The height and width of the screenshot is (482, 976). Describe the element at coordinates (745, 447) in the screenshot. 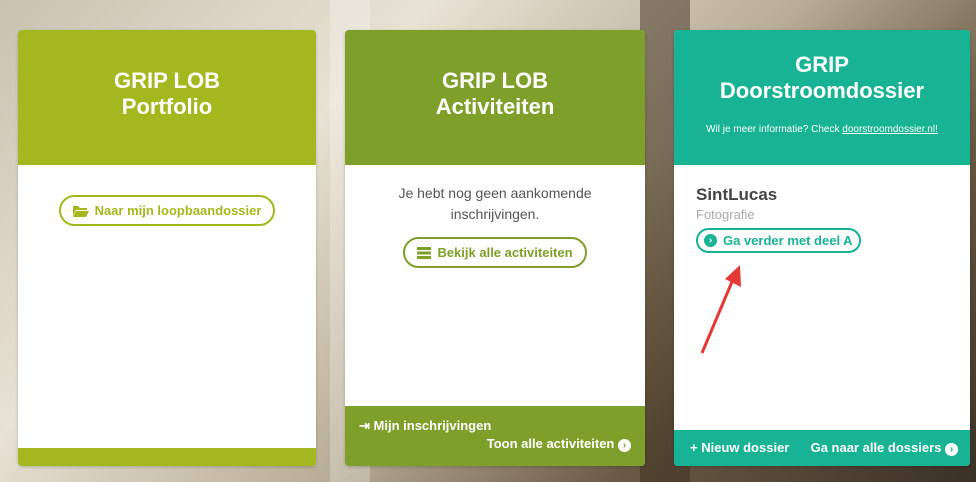

I see `nieuw-dossier-label: Nieuw dossier` at that location.